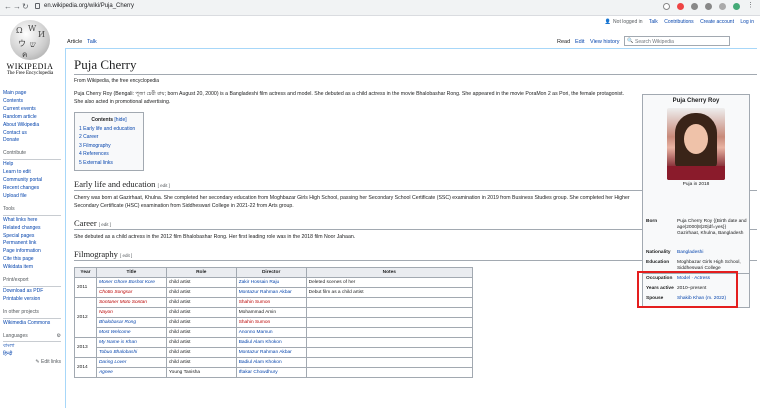  Describe the element at coordinates (32, 134) in the screenshot. I see `sidebar-item: Contact us` at that location.